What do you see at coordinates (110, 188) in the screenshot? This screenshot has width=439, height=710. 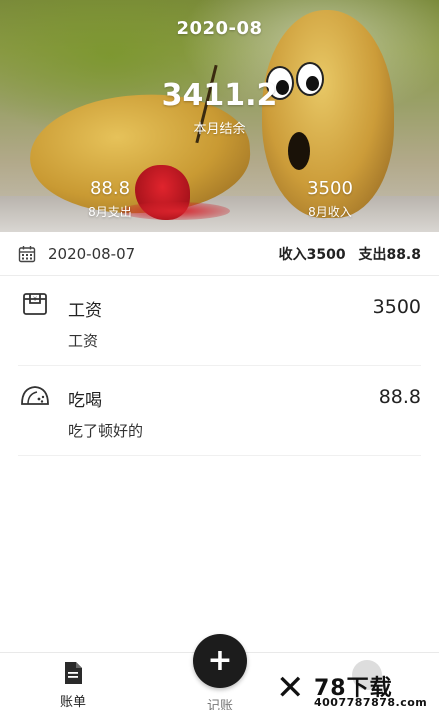 I see `monthly-expense-value: 88.8` at bounding box center [110, 188].